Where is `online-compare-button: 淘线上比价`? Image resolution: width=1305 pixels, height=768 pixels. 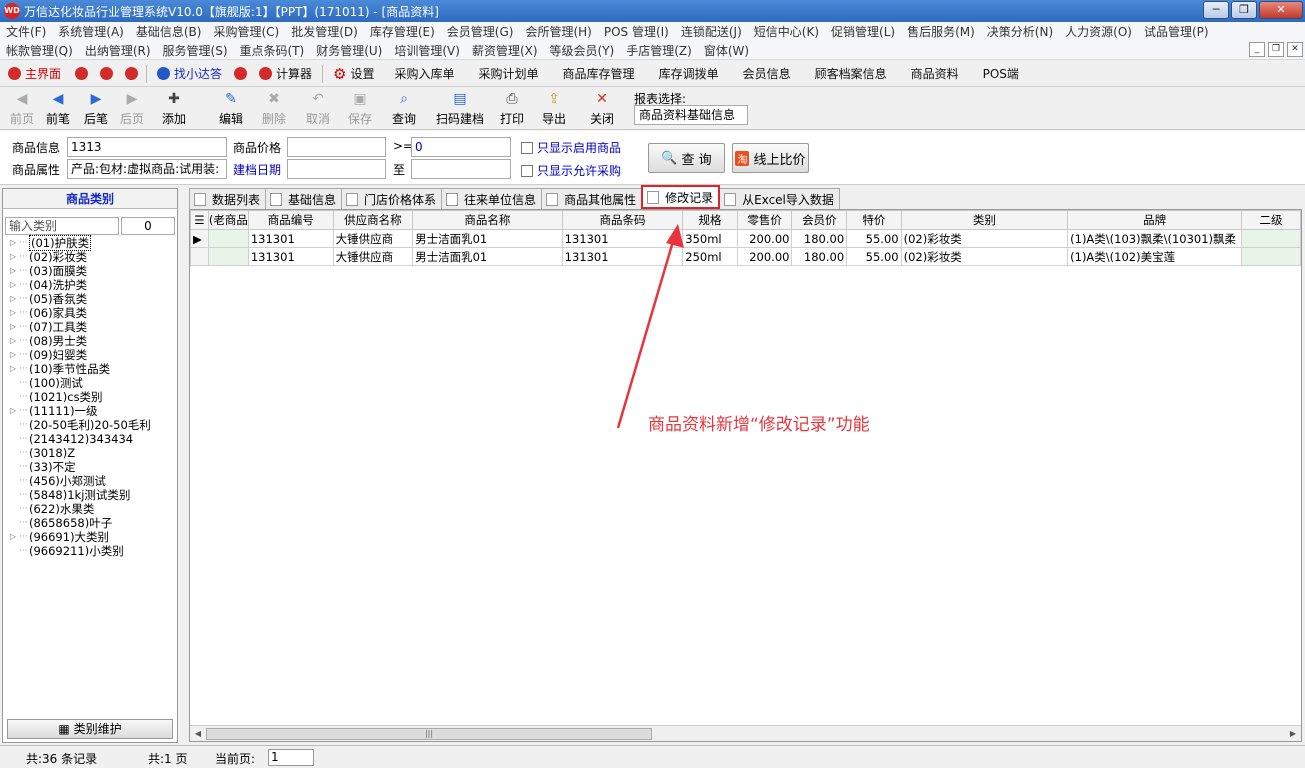
online-compare-button: 淘线上比价 is located at coordinates (770, 158).